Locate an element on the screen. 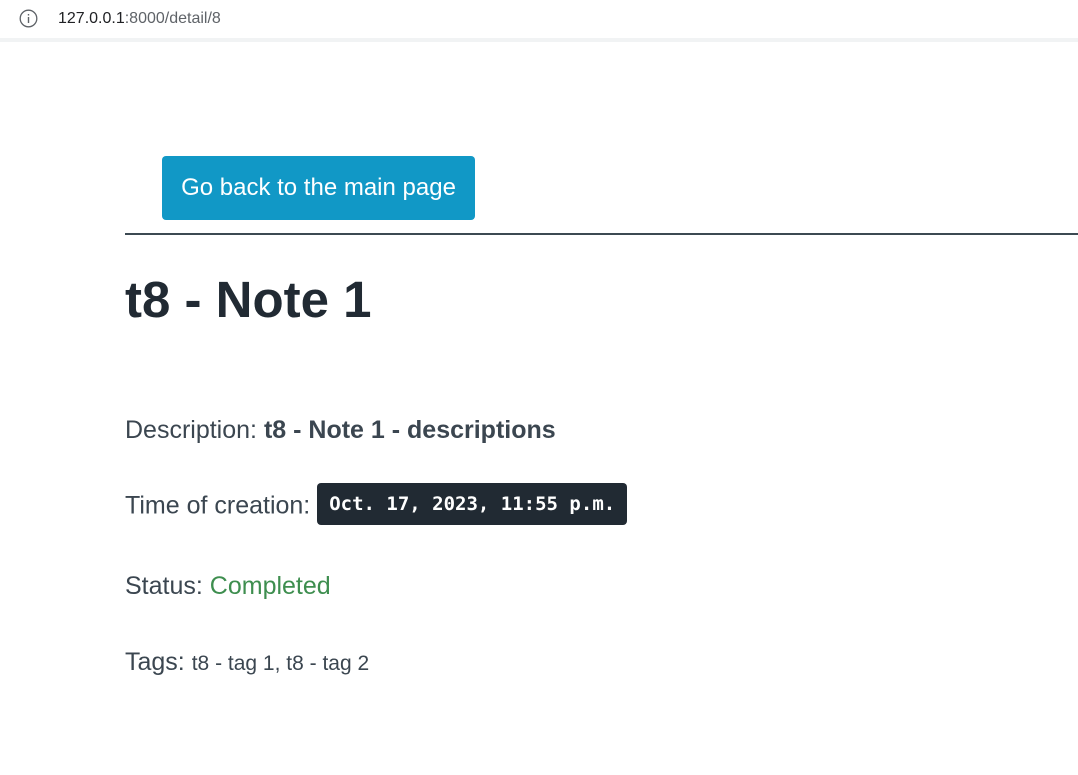  description-label: Description: is located at coordinates (191, 430).